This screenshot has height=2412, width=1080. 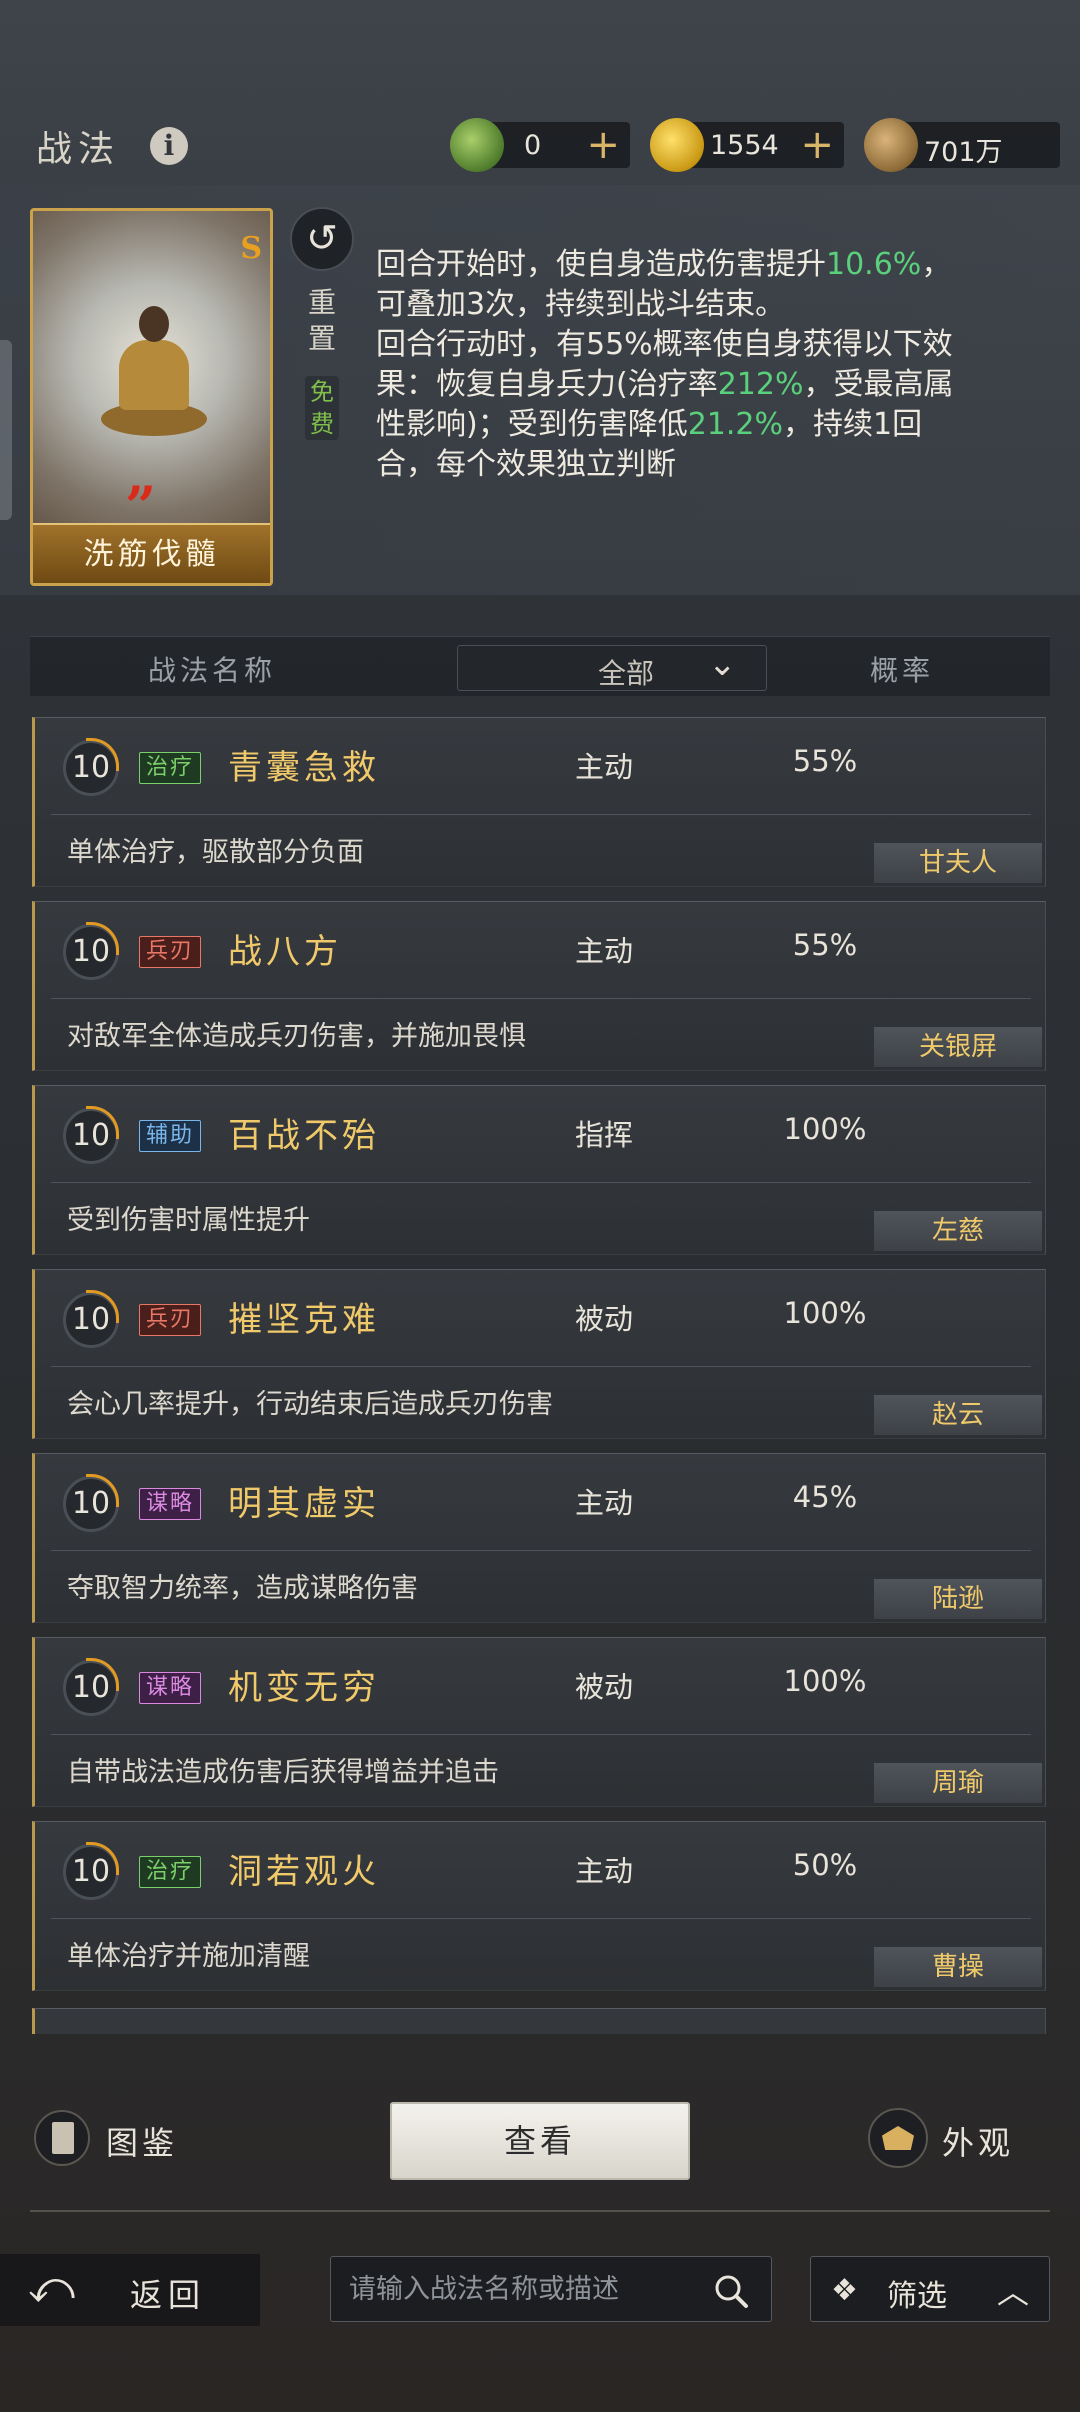 I want to click on divider, so click(x=540, y=2211).